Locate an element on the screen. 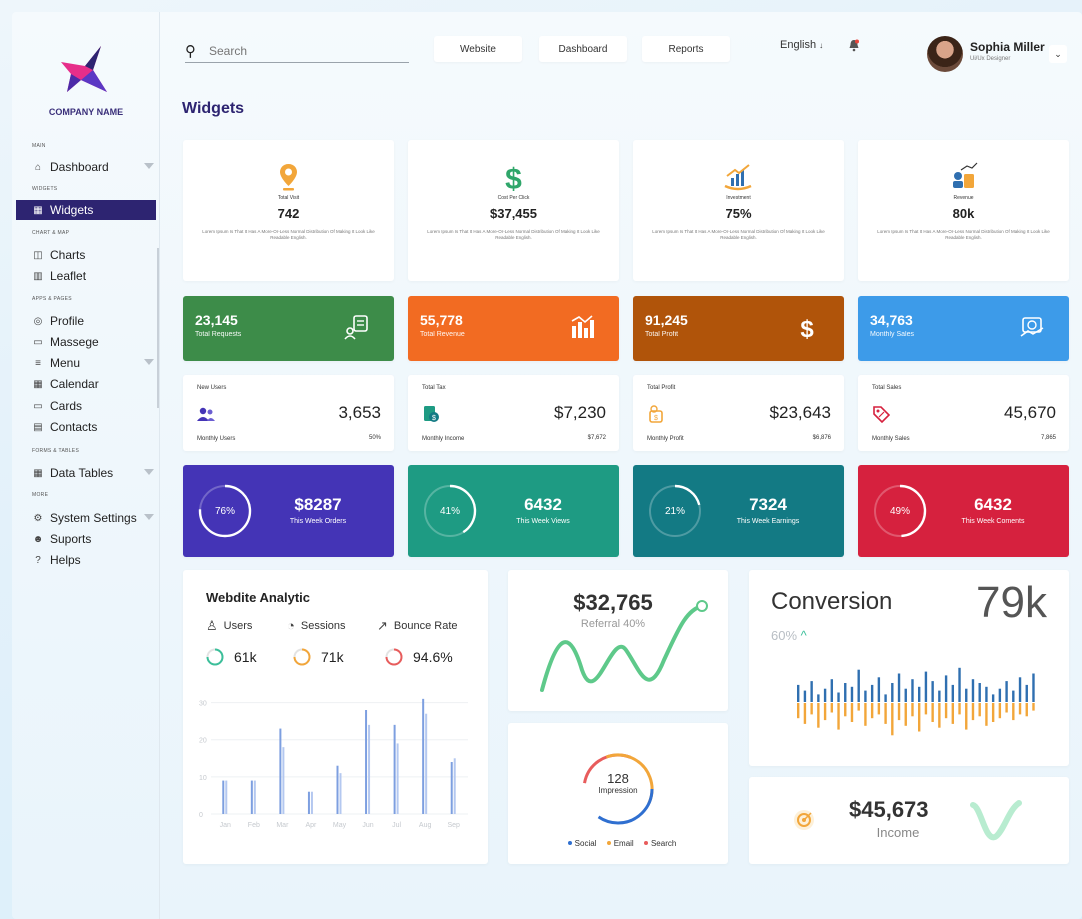 The width and height of the screenshot is (1082, 919). chevron-down-icon: ⌄ is located at coordinates (1058, 53).